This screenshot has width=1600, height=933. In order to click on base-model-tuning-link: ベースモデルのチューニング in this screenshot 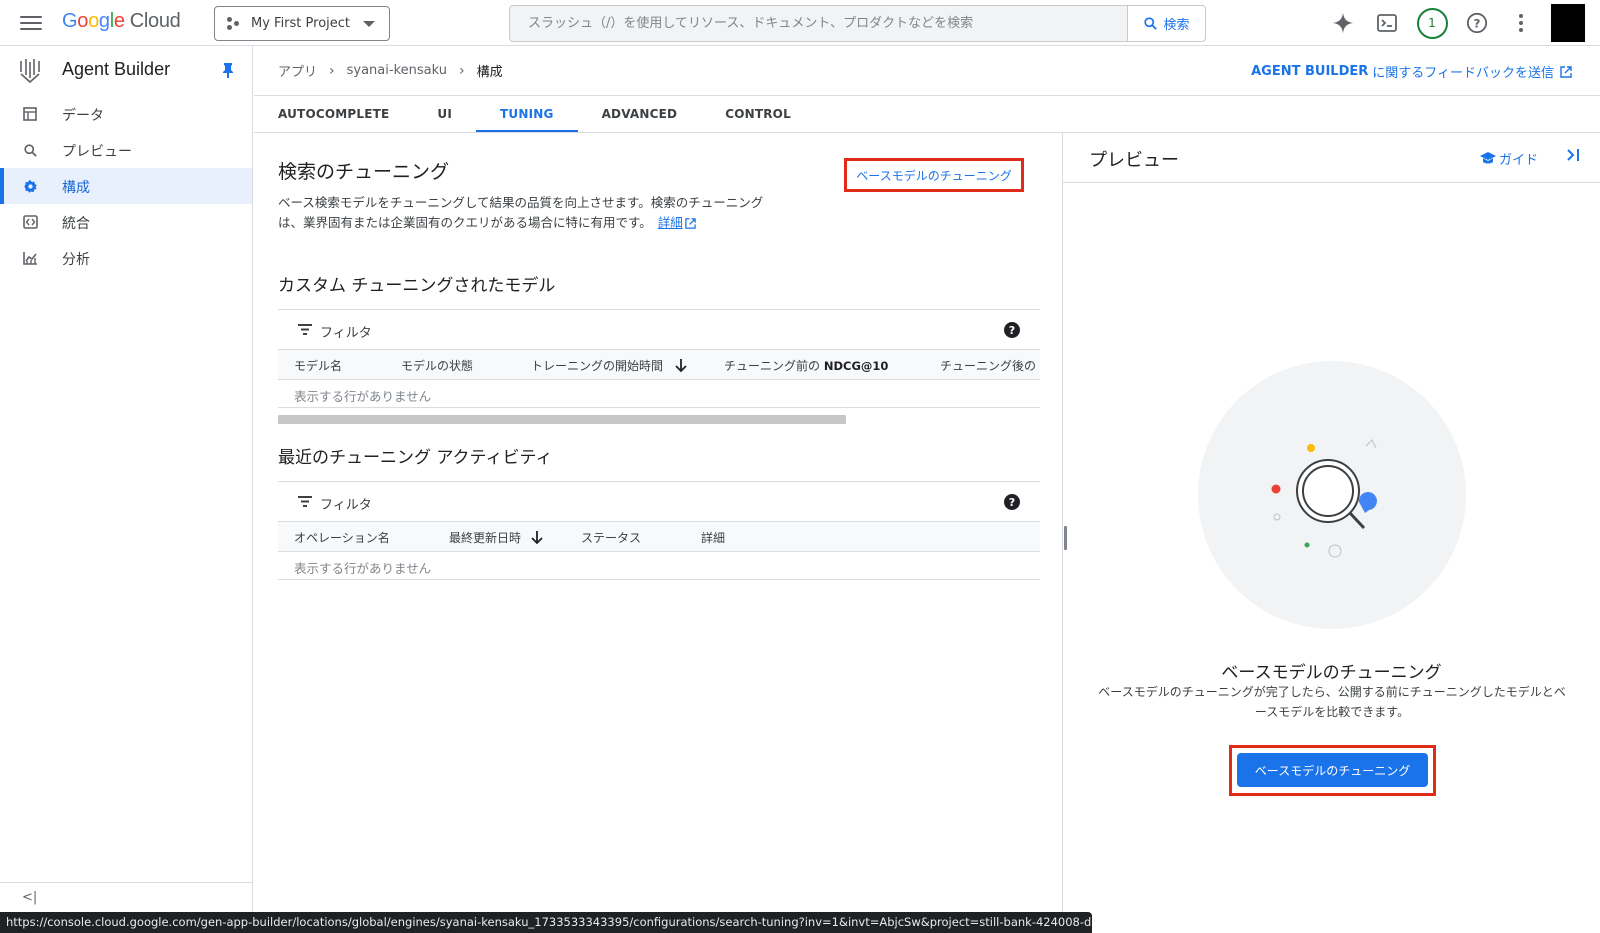, I will do `click(934, 175)`.